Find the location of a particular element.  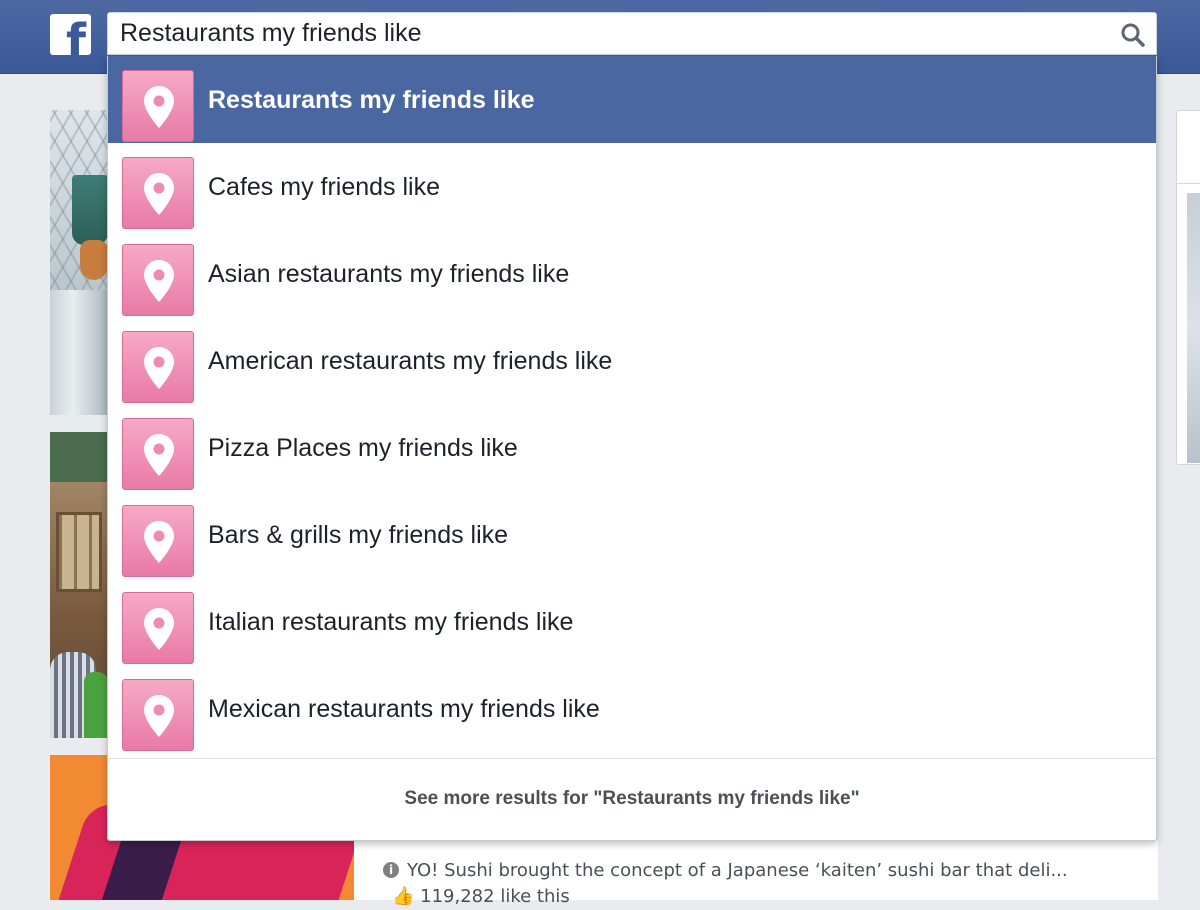

suggestion-item-pizza-places: Pizza Places my friends like is located at coordinates (632, 447).